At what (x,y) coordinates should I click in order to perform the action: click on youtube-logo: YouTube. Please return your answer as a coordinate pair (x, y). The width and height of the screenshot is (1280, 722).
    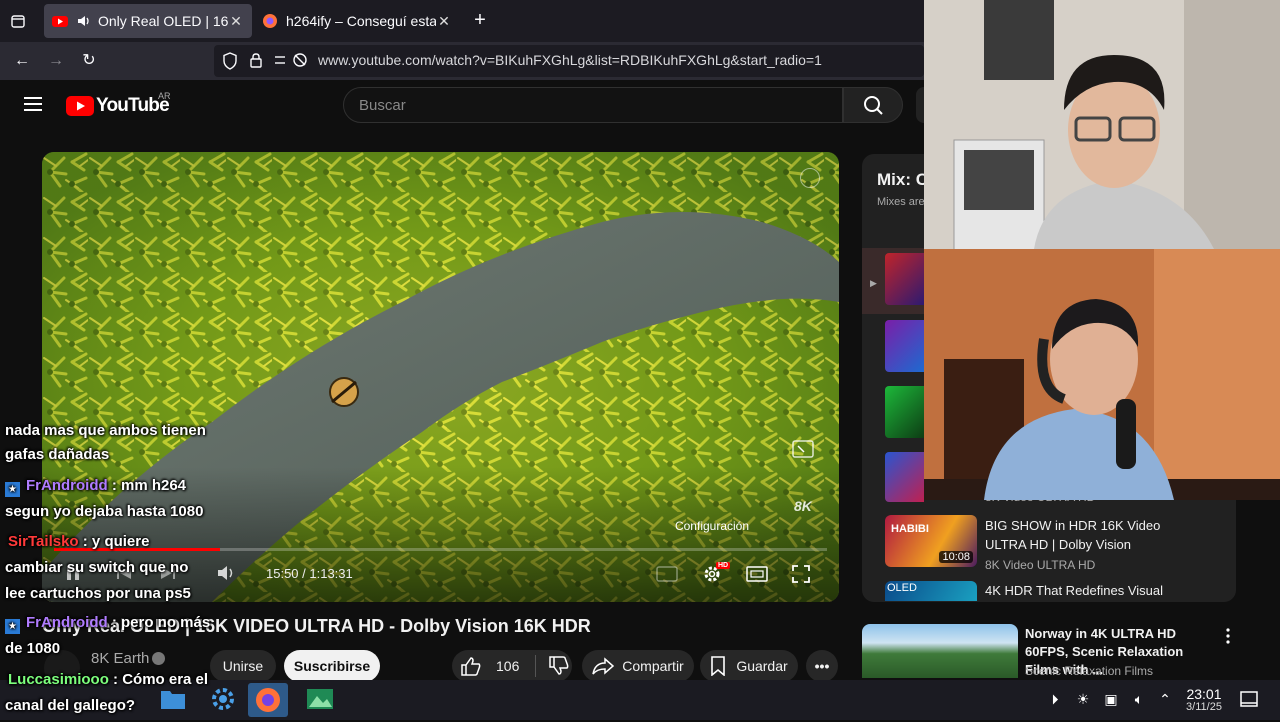
    Looking at the image, I should click on (118, 106).